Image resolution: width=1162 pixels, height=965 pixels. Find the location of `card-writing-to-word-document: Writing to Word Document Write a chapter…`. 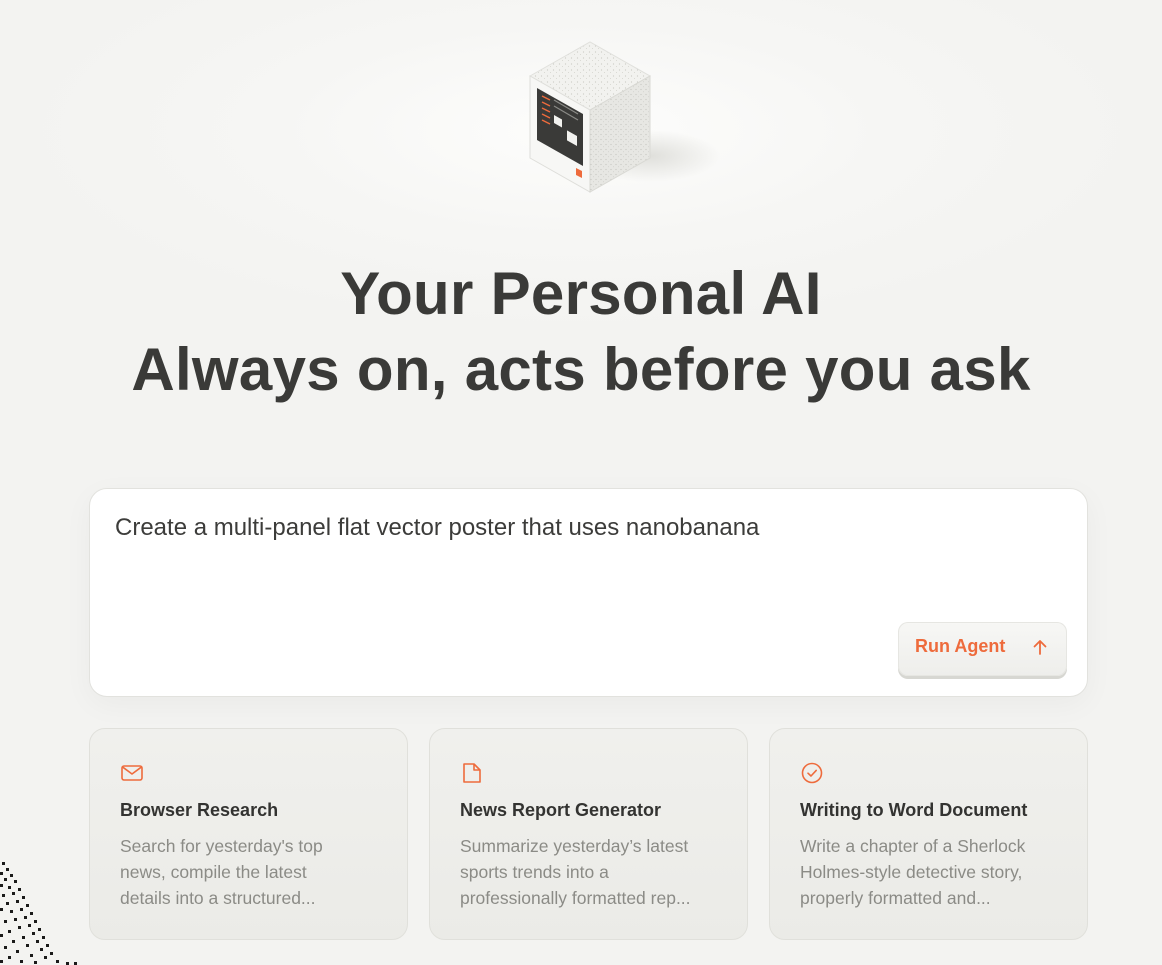

card-writing-to-word-document: Writing to Word Document Write a chapter… is located at coordinates (928, 834).